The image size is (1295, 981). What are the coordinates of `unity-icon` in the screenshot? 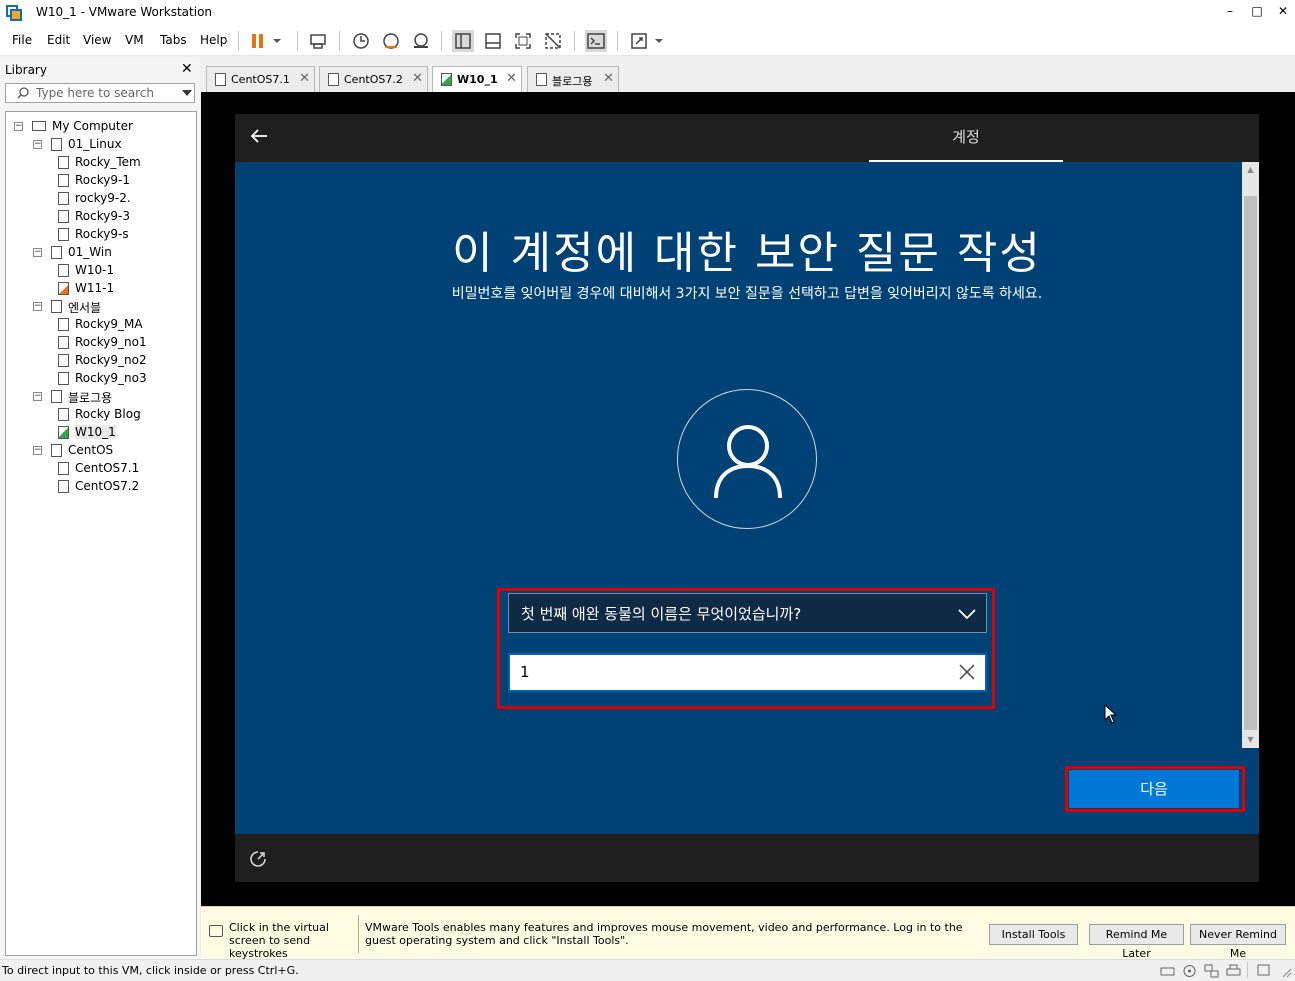 It's located at (553, 41).